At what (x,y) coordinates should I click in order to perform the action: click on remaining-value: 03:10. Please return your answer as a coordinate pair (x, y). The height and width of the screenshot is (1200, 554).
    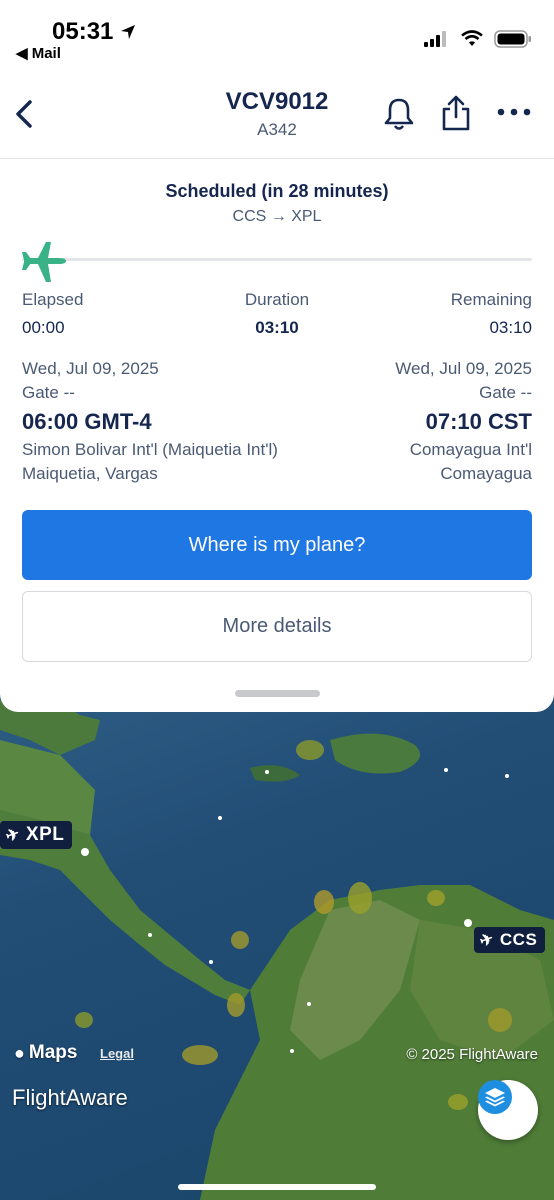
    Looking at the image, I should click on (510, 327).